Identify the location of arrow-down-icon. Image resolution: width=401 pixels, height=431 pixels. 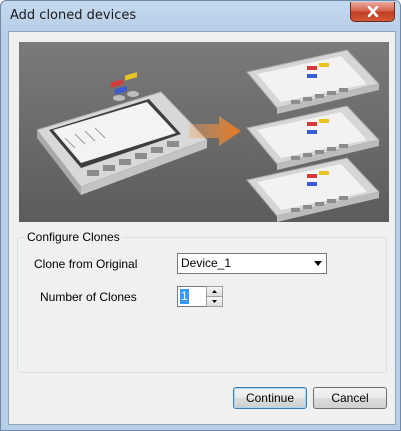
(214, 301).